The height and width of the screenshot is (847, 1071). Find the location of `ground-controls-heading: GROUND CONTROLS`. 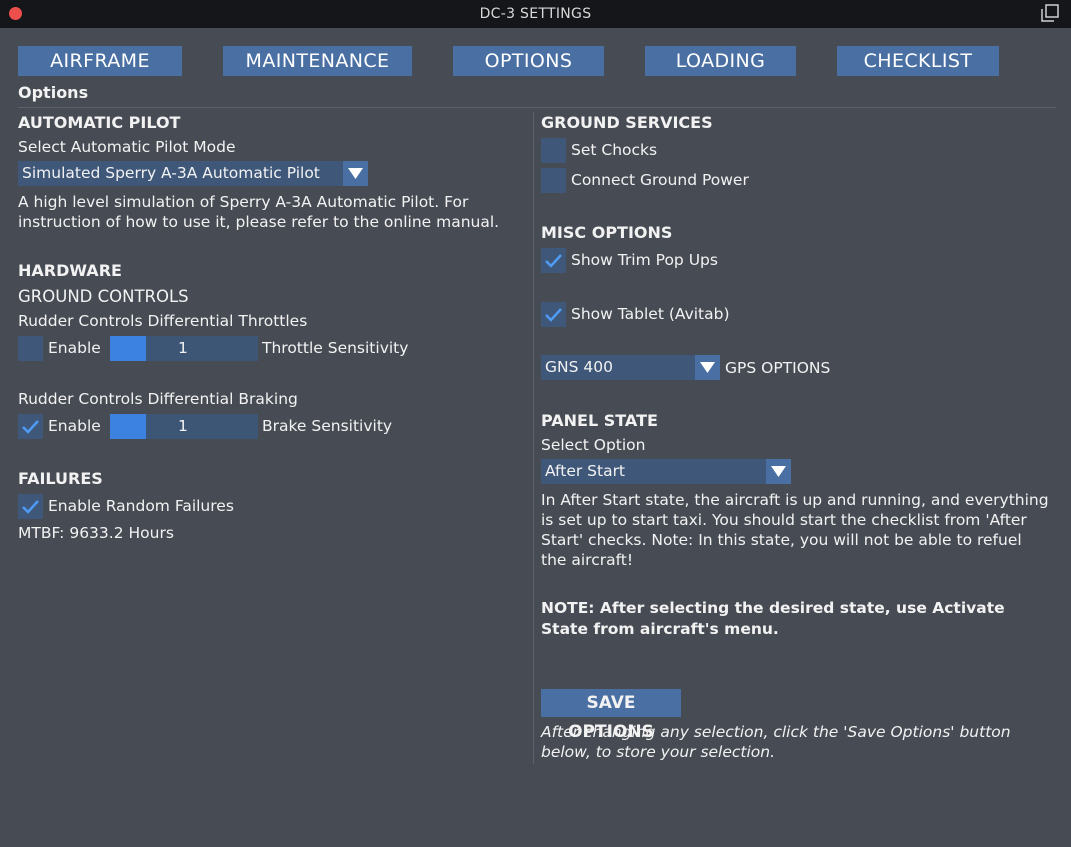

ground-controls-heading: GROUND CONTROLS is located at coordinates (103, 296).